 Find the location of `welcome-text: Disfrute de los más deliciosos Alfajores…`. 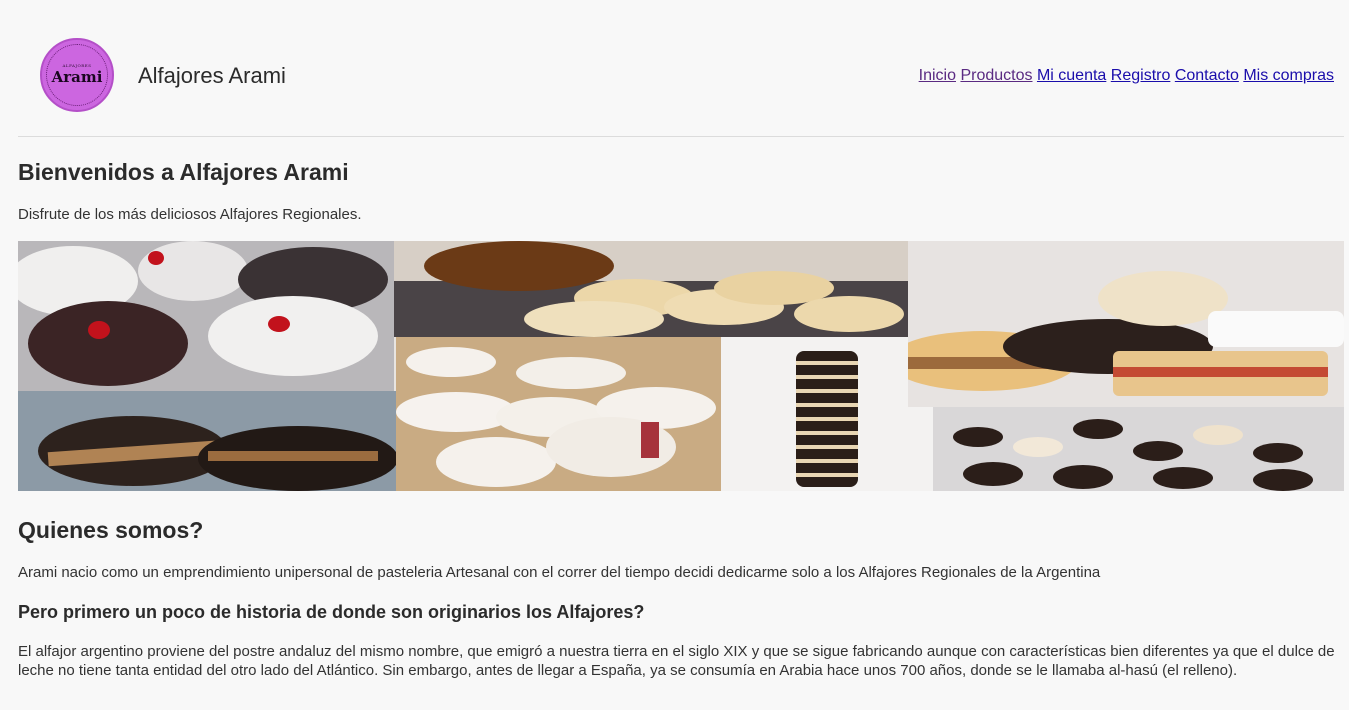

welcome-text: Disfrute de los más deliciosos Alfajores… is located at coordinates (190, 214).